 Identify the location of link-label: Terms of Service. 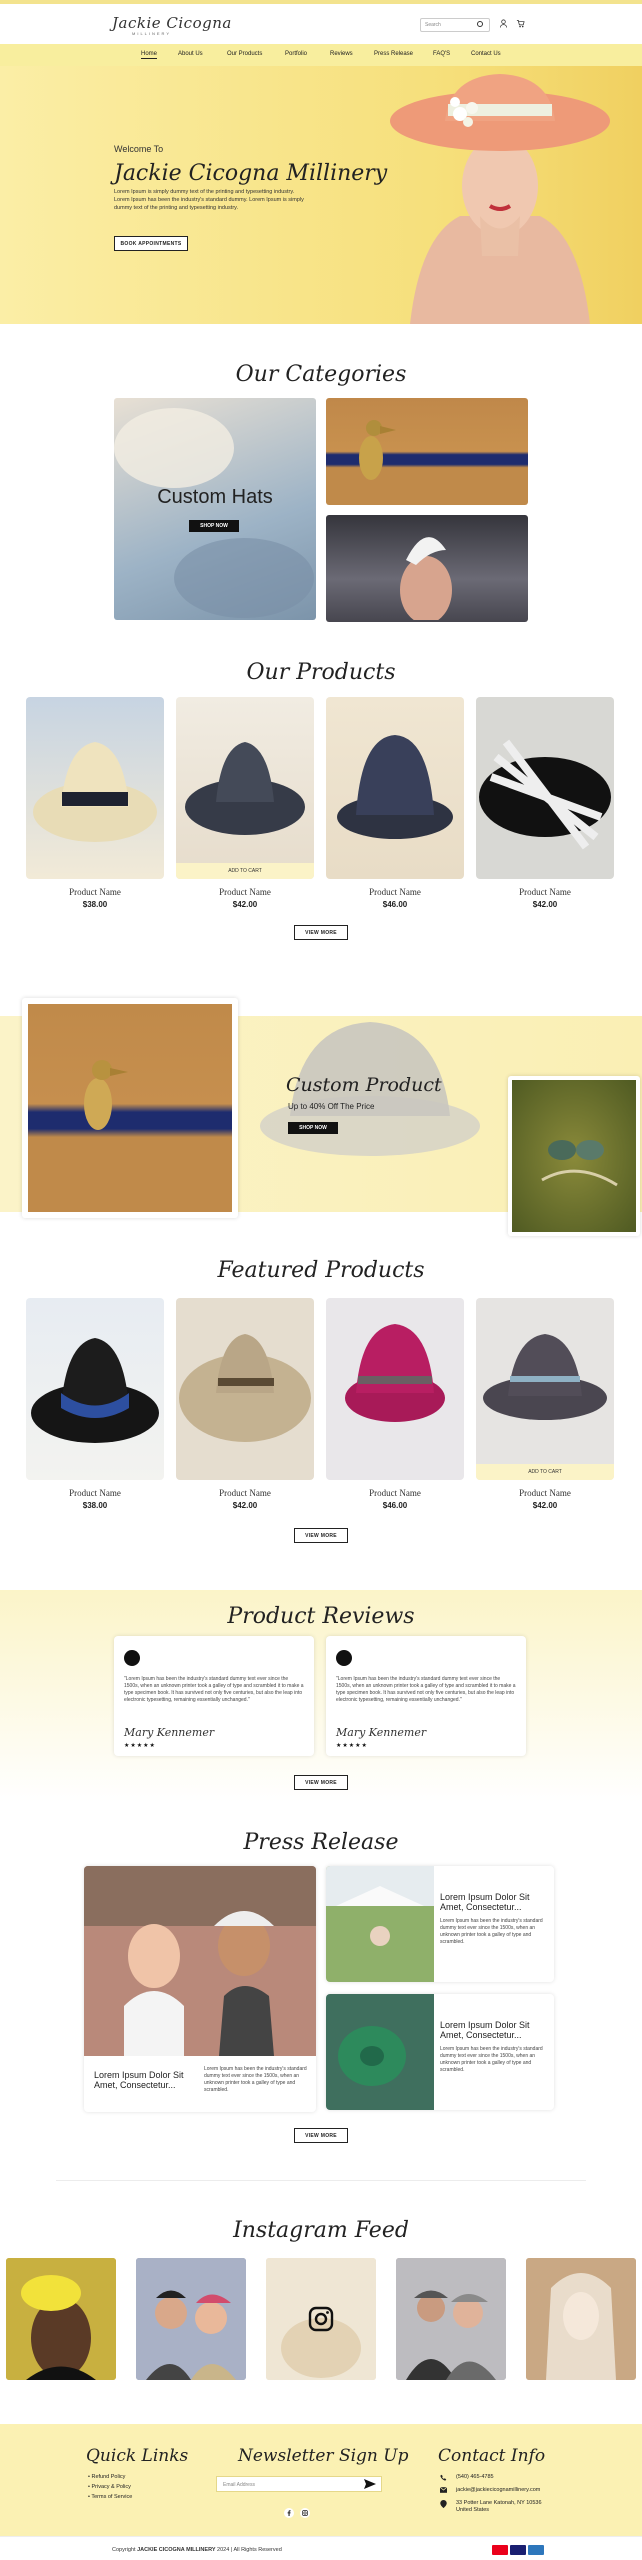
(111, 2497).